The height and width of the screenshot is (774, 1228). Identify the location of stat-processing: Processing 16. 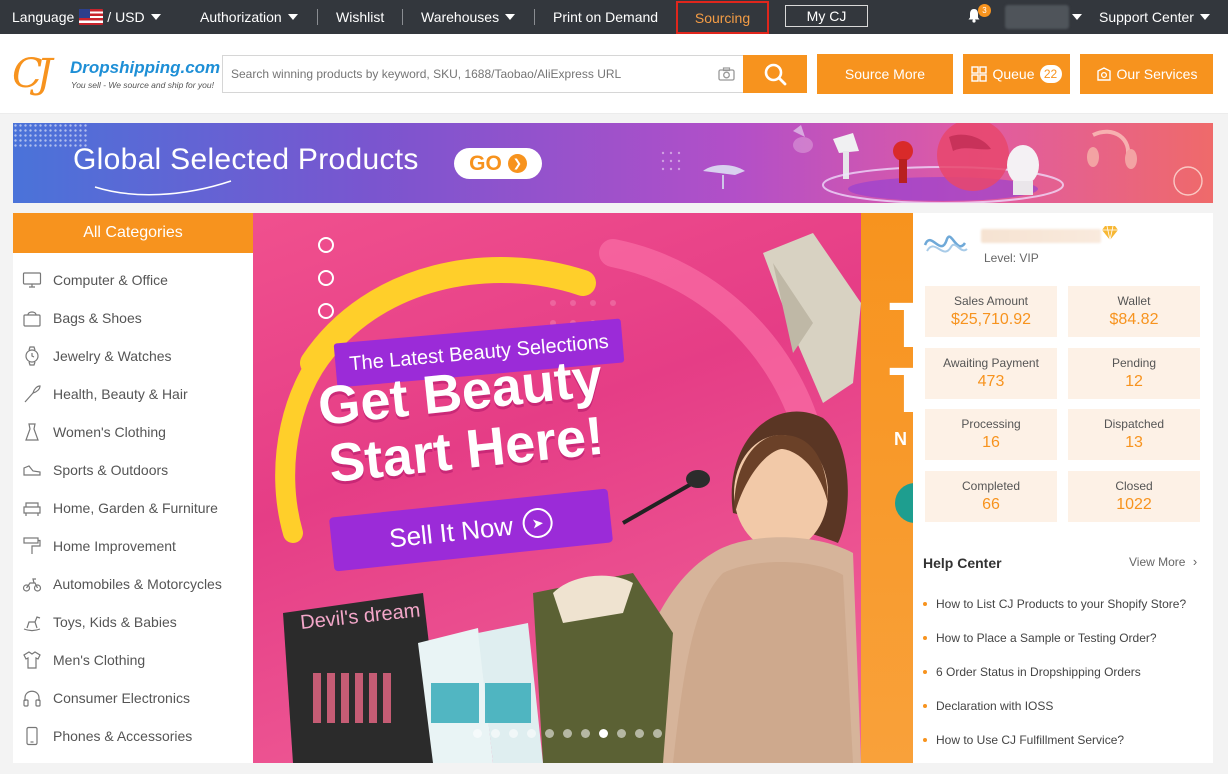
(991, 434).